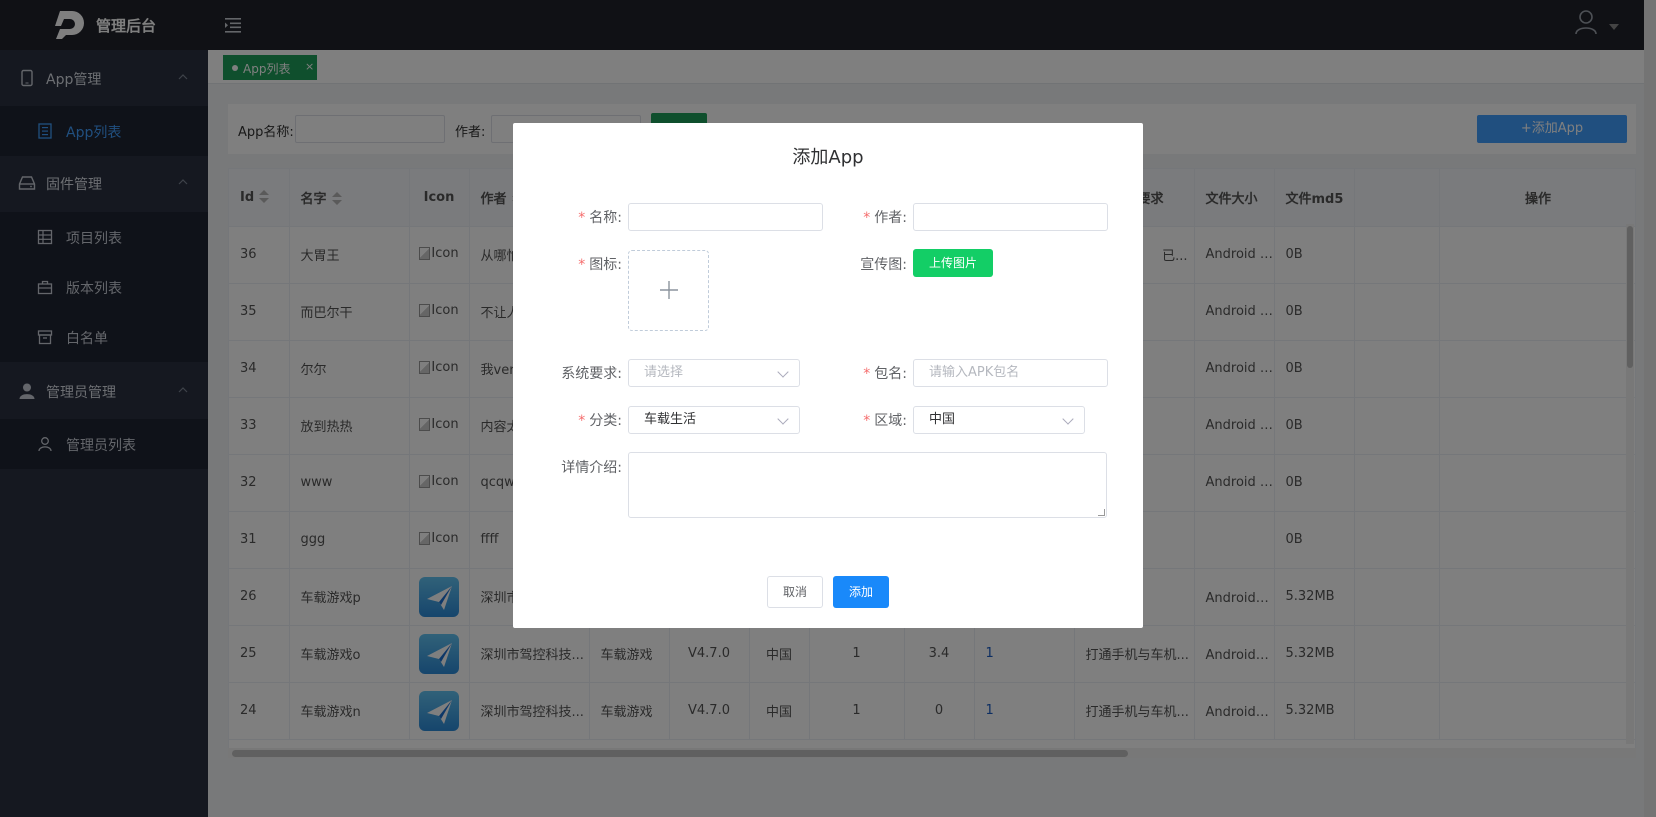  What do you see at coordinates (591, 468) in the screenshot?
I see `detail-label: 详情介绍:` at bounding box center [591, 468].